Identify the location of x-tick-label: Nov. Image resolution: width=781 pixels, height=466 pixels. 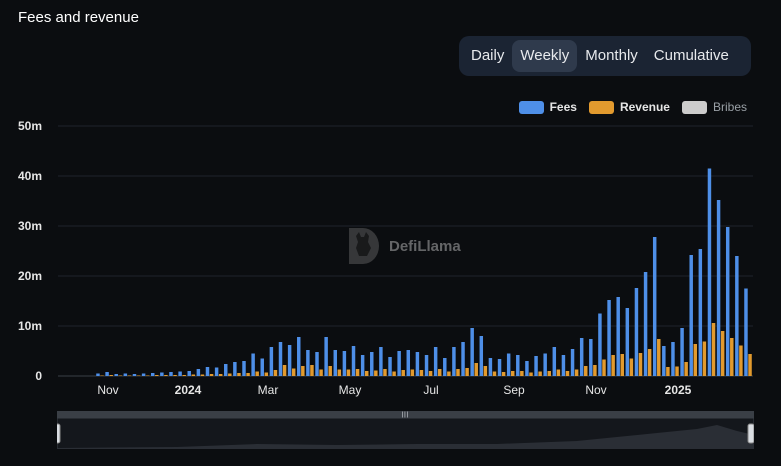
(107, 390).